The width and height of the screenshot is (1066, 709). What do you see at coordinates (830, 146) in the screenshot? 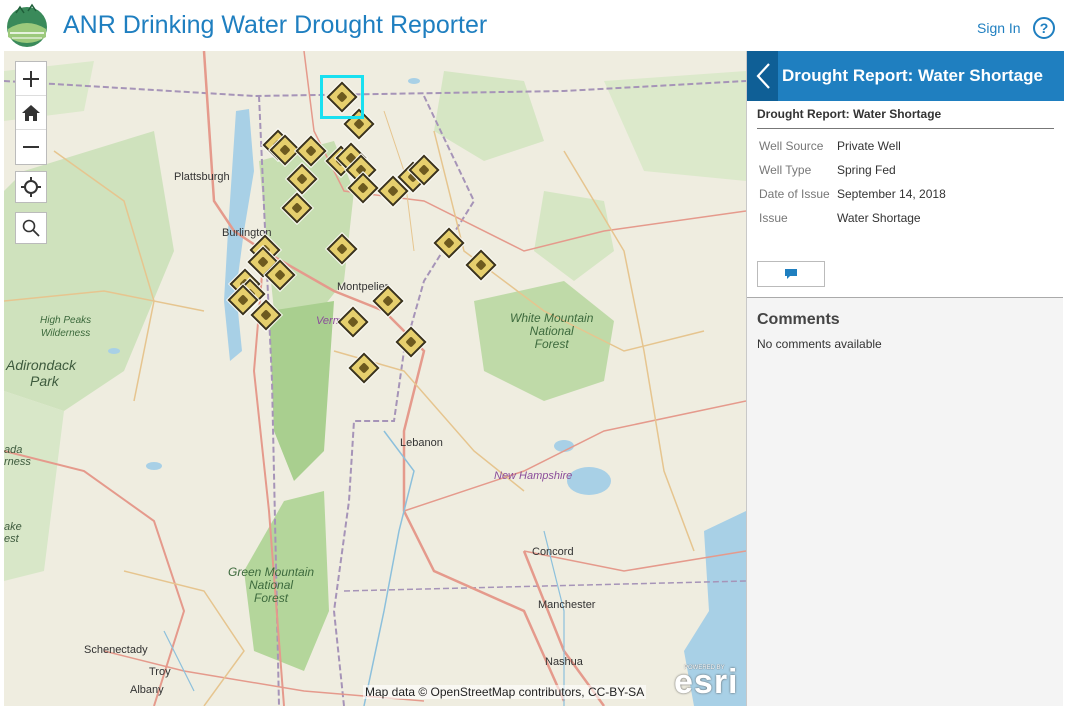
I see `attribute-row: Well Source Private Well` at bounding box center [830, 146].